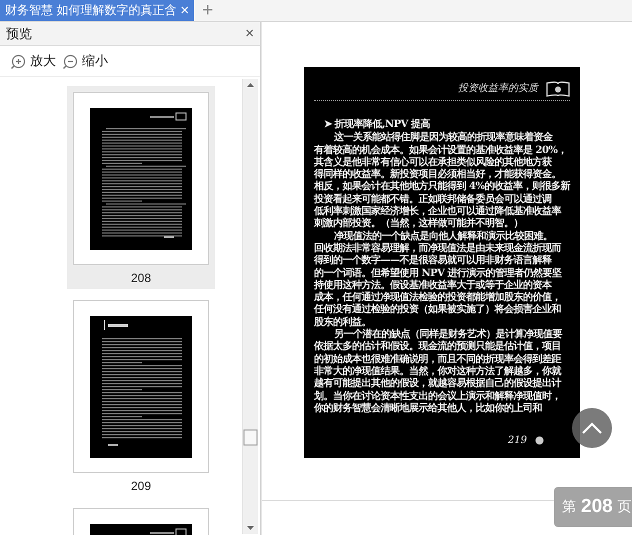 The width and height of the screenshot is (632, 535). What do you see at coordinates (539, 441) in the screenshot?
I see `emblem-icon` at bounding box center [539, 441].